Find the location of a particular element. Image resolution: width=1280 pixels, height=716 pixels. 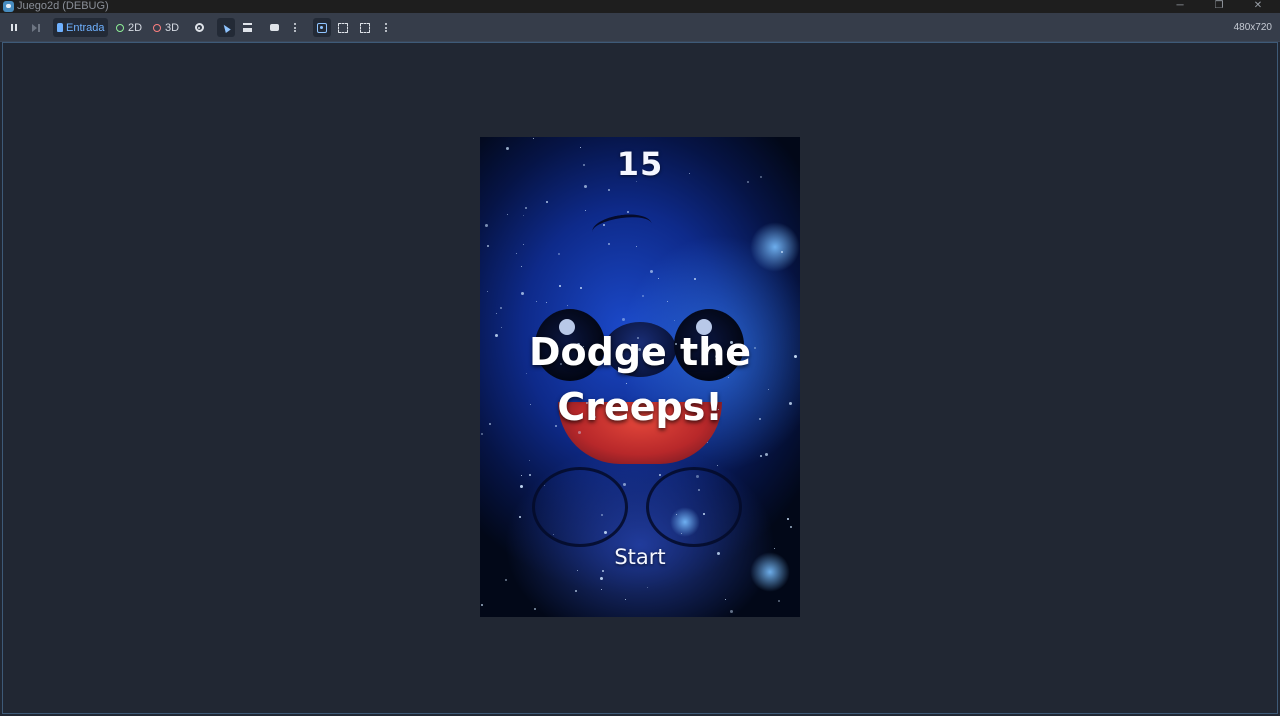

mode-3d-button: 3D is located at coordinates (166, 27).